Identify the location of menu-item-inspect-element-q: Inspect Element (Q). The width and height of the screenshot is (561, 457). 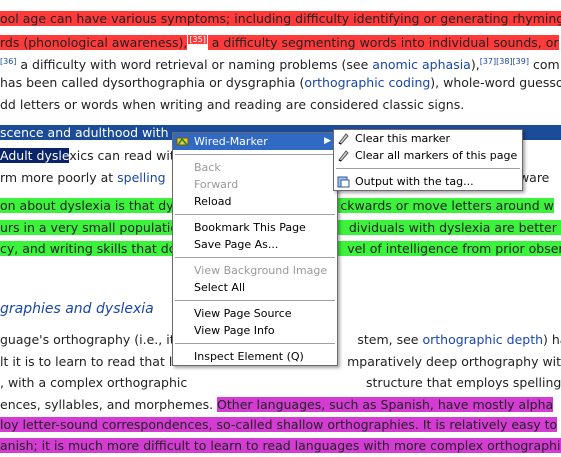
(255, 356).